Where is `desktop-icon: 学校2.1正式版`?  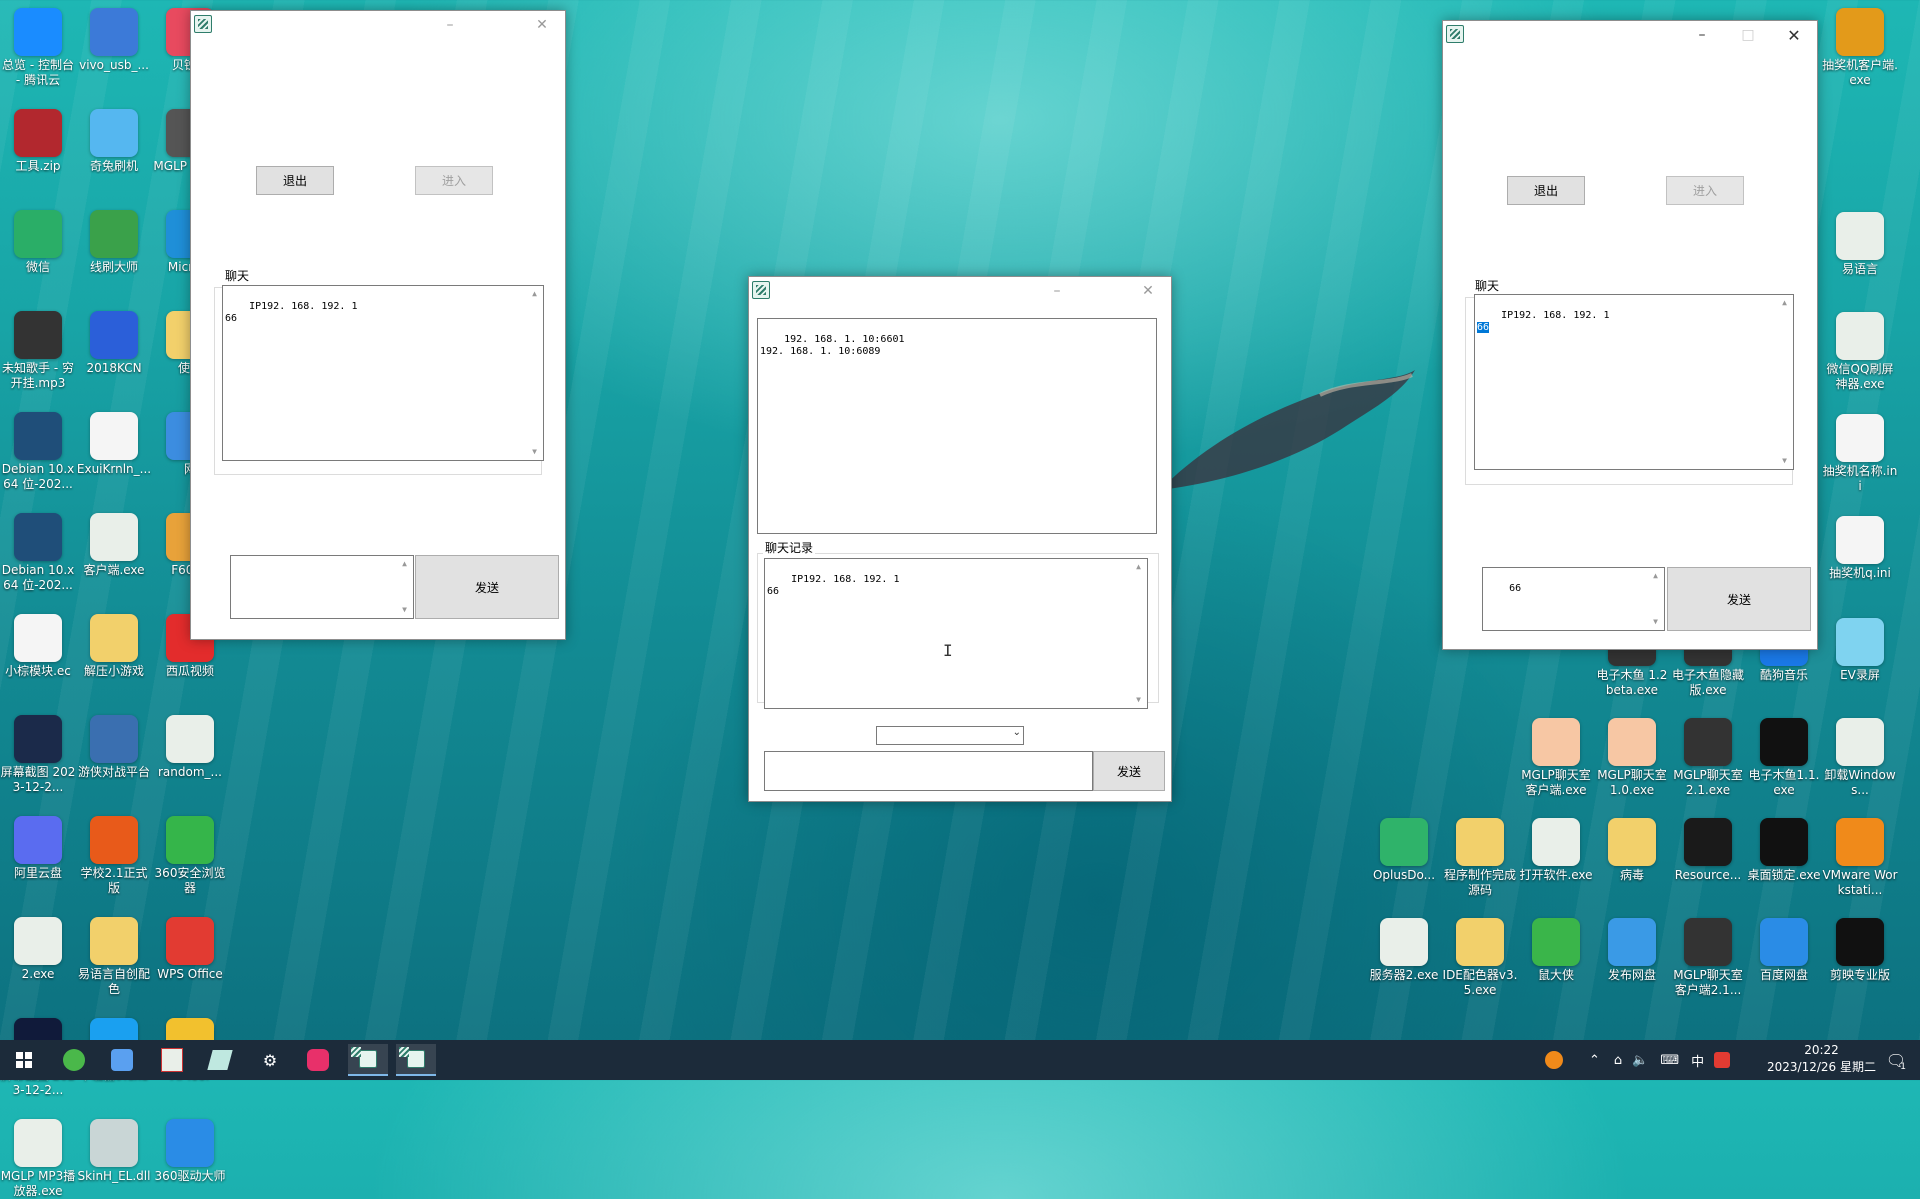 desktop-icon: 学校2.1正式版 is located at coordinates (114, 856).